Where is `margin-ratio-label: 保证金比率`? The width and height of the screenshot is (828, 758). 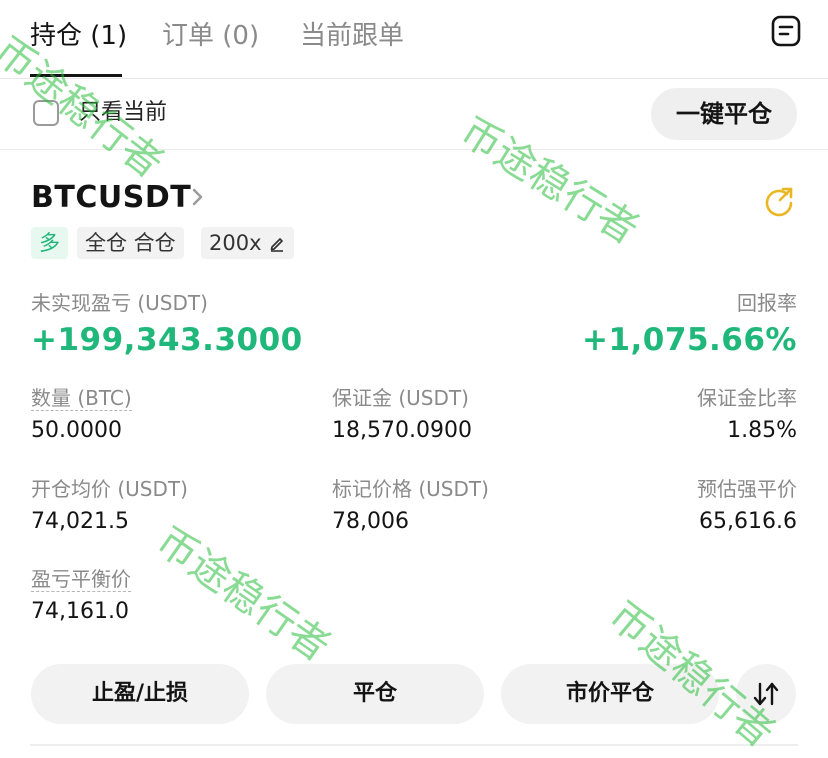 margin-ratio-label: 保证金比率 is located at coordinates (747, 398).